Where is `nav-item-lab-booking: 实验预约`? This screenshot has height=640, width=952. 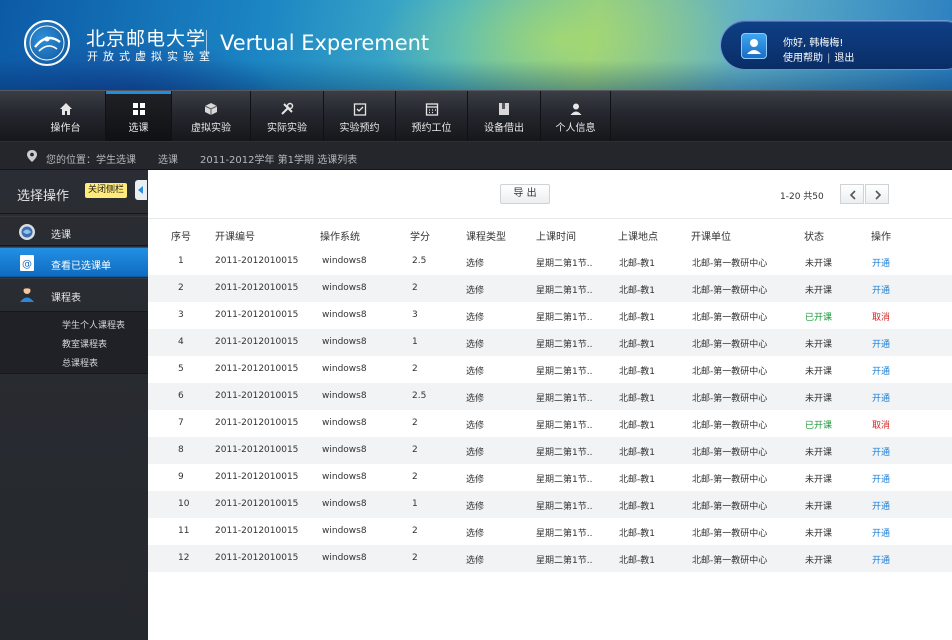
nav-item-lab-booking: 实验预约 is located at coordinates (360, 116).